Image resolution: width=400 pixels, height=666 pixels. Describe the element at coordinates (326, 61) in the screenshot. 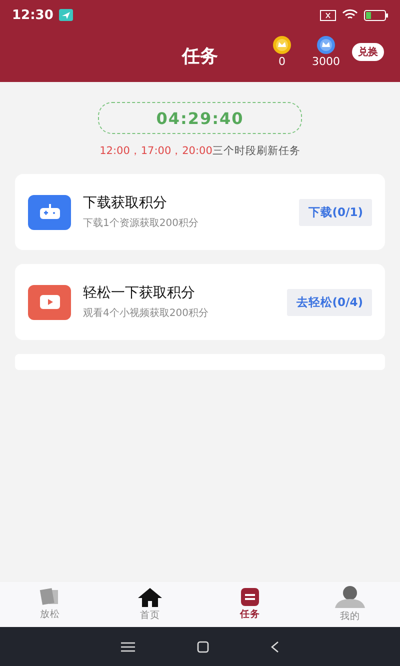

I see `balance-amount: 3000` at that location.